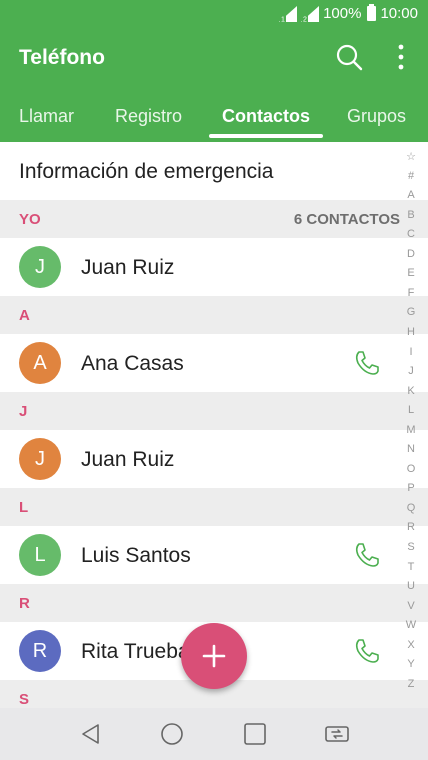 This screenshot has width=428, height=760. What do you see at coordinates (411, 410) in the screenshot?
I see `index-letter: L` at bounding box center [411, 410].